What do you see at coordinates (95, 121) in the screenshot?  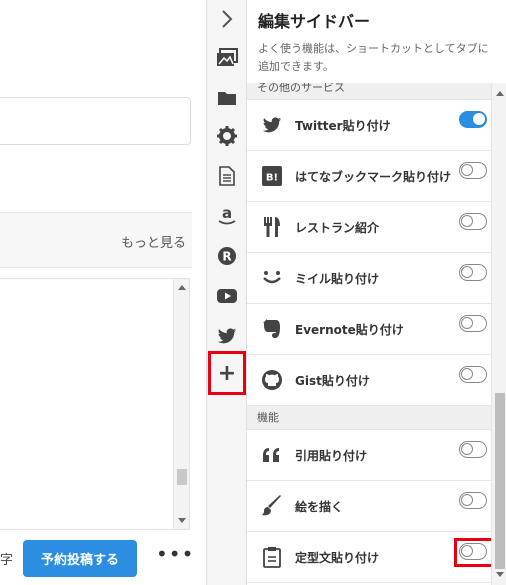 I see `title-input` at bounding box center [95, 121].